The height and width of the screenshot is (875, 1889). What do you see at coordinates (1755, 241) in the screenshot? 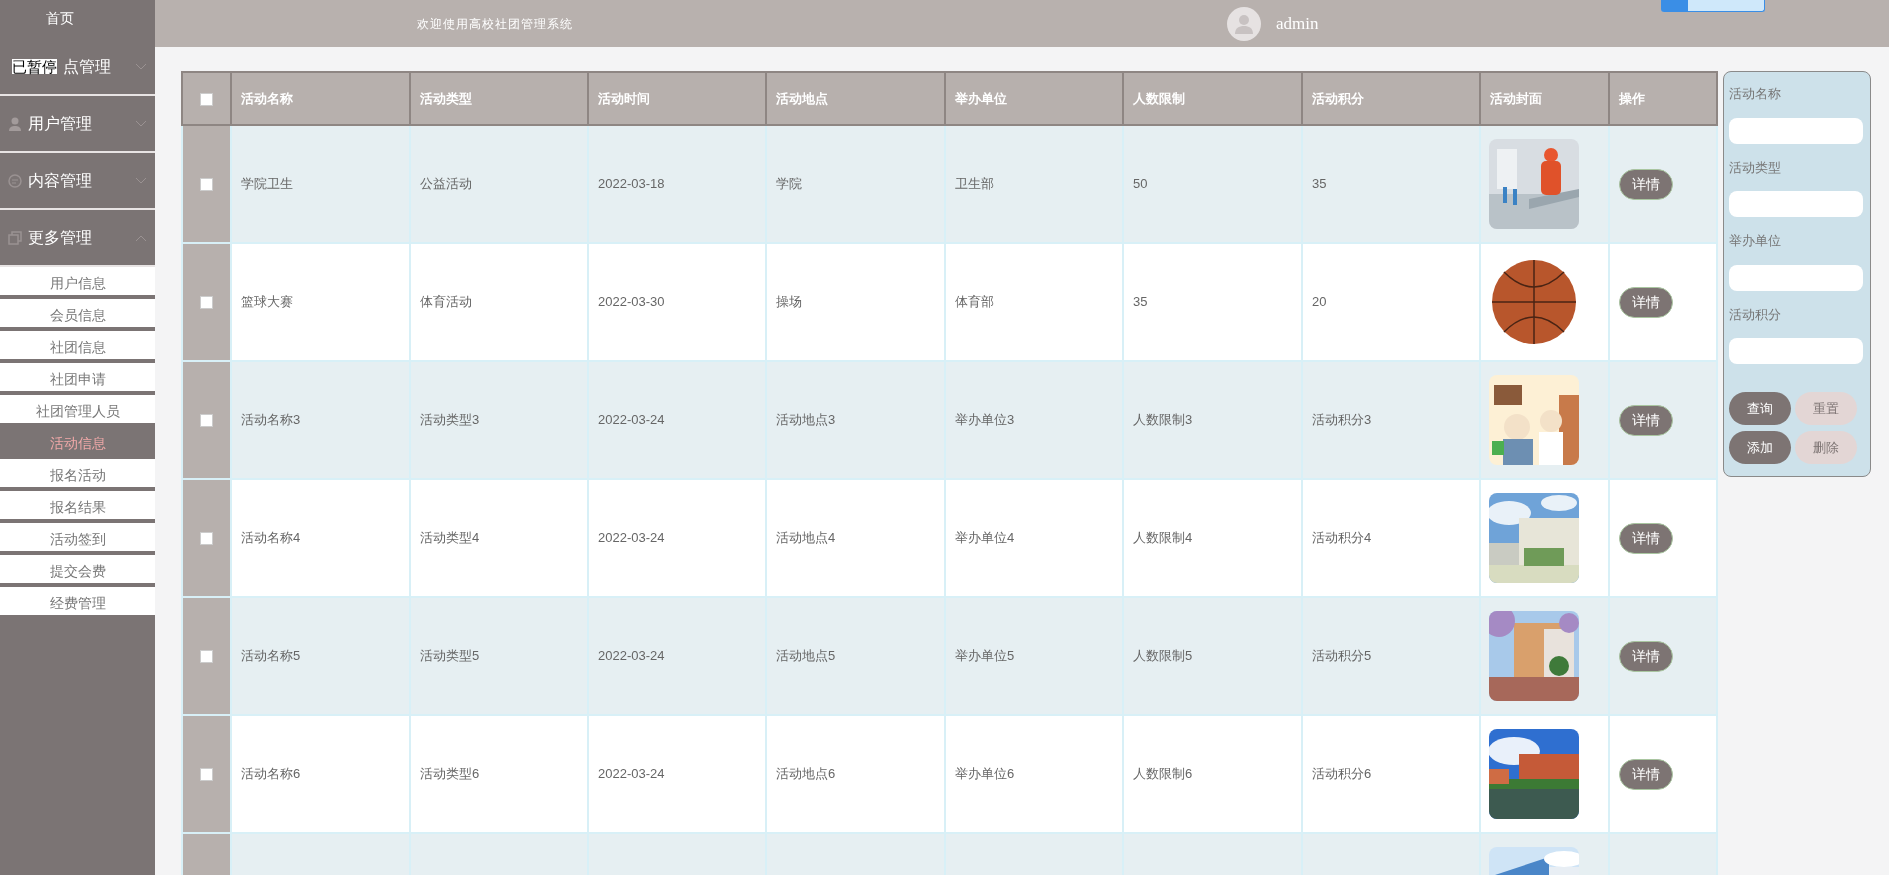
I see `field-label: 举办单位` at bounding box center [1755, 241].